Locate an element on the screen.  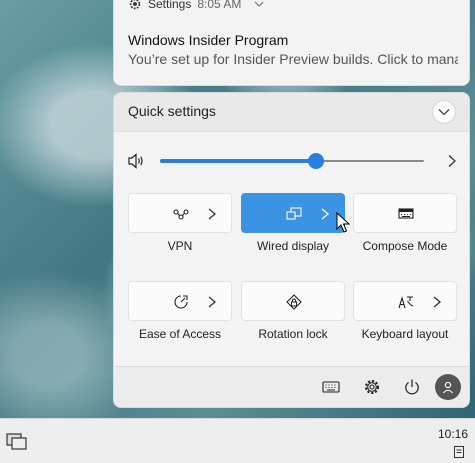
mouse-cursor-icon is located at coordinates (343, 222).